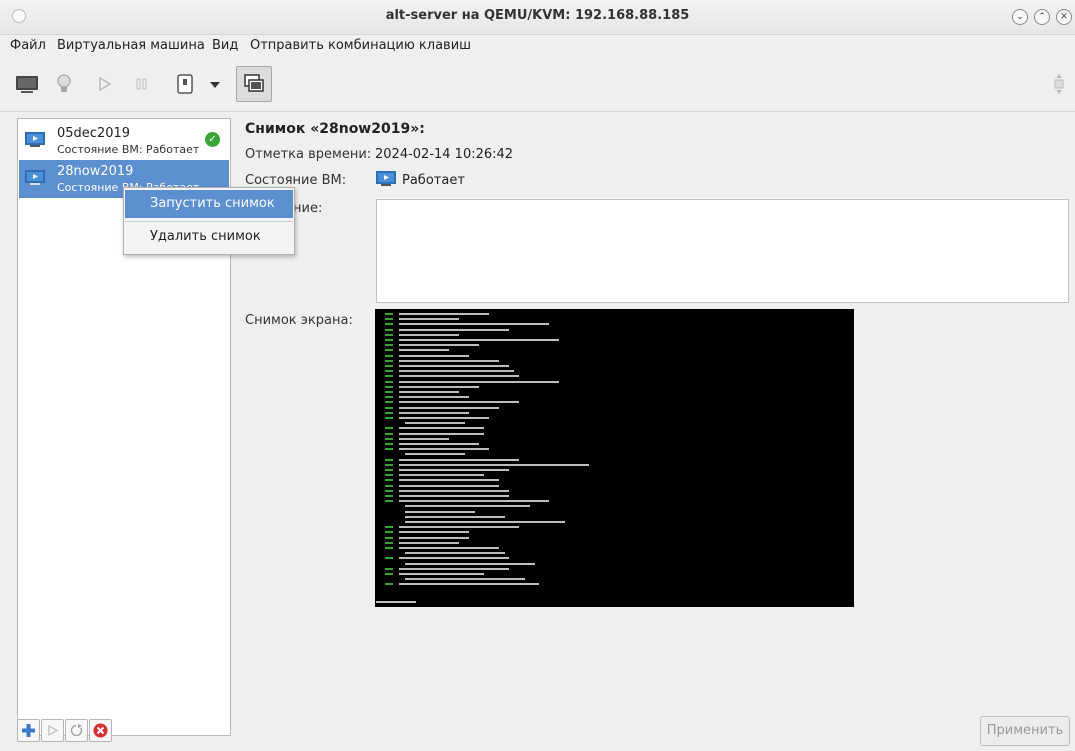 The height and width of the screenshot is (751, 1075). I want to click on power-icon, so click(185, 84).